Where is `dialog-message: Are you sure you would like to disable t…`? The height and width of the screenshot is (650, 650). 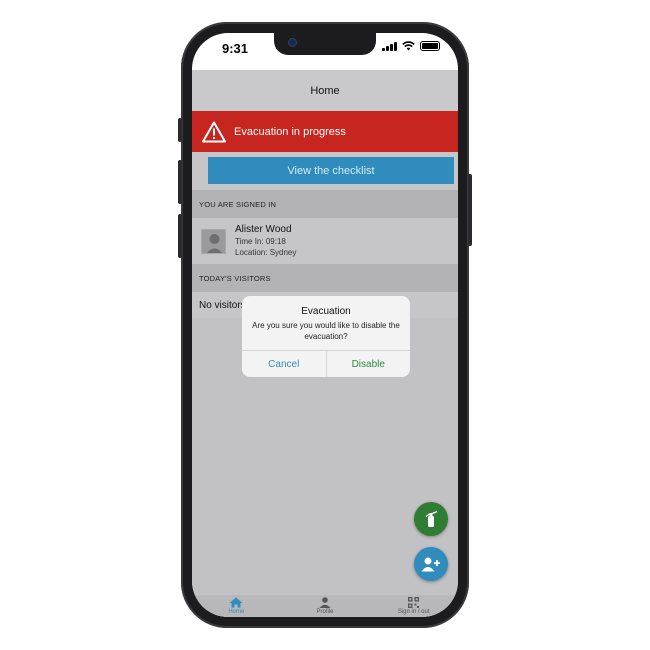 dialog-message: Are you sure you would like to disable t… is located at coordinates (326, 331).